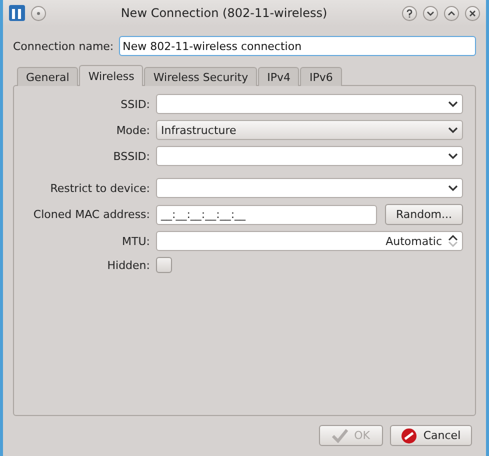 The image size is (489, 456). Describe the element at coordinates (309, 130) in the screenshot. I see `combo-box: Infrastructure` at that location.